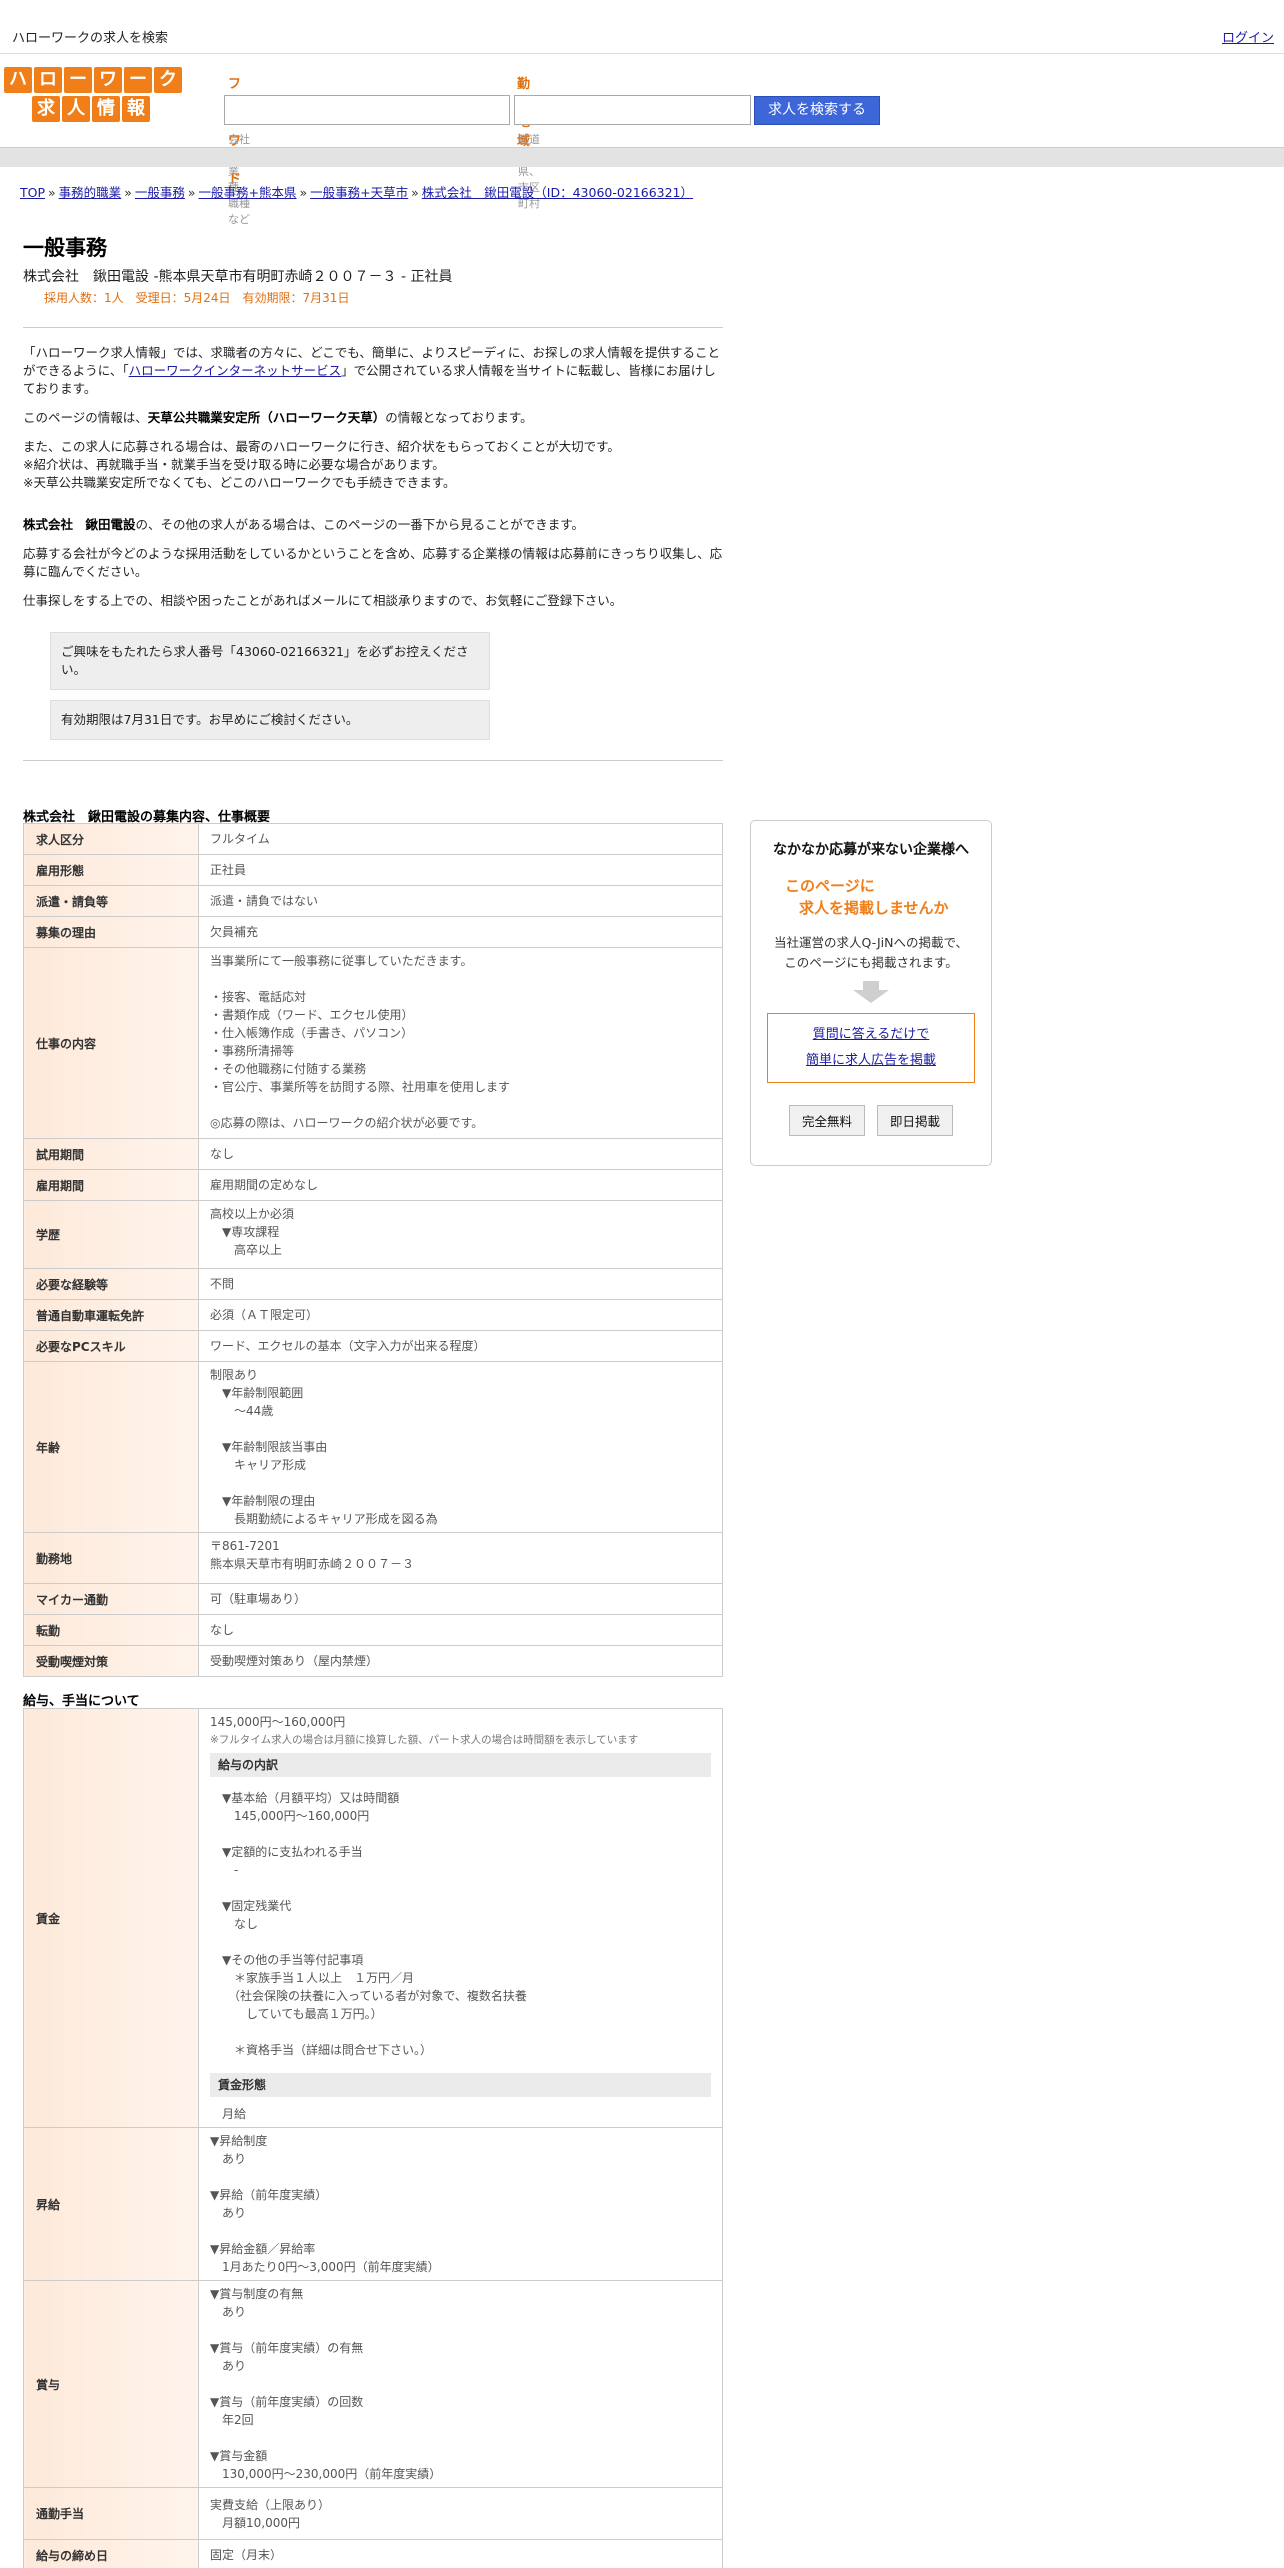 The image size is (1284, 2568). Describe the element at coordinates (460, 932) in the screenshot. I see `row-value: 欠員補充` at that location.